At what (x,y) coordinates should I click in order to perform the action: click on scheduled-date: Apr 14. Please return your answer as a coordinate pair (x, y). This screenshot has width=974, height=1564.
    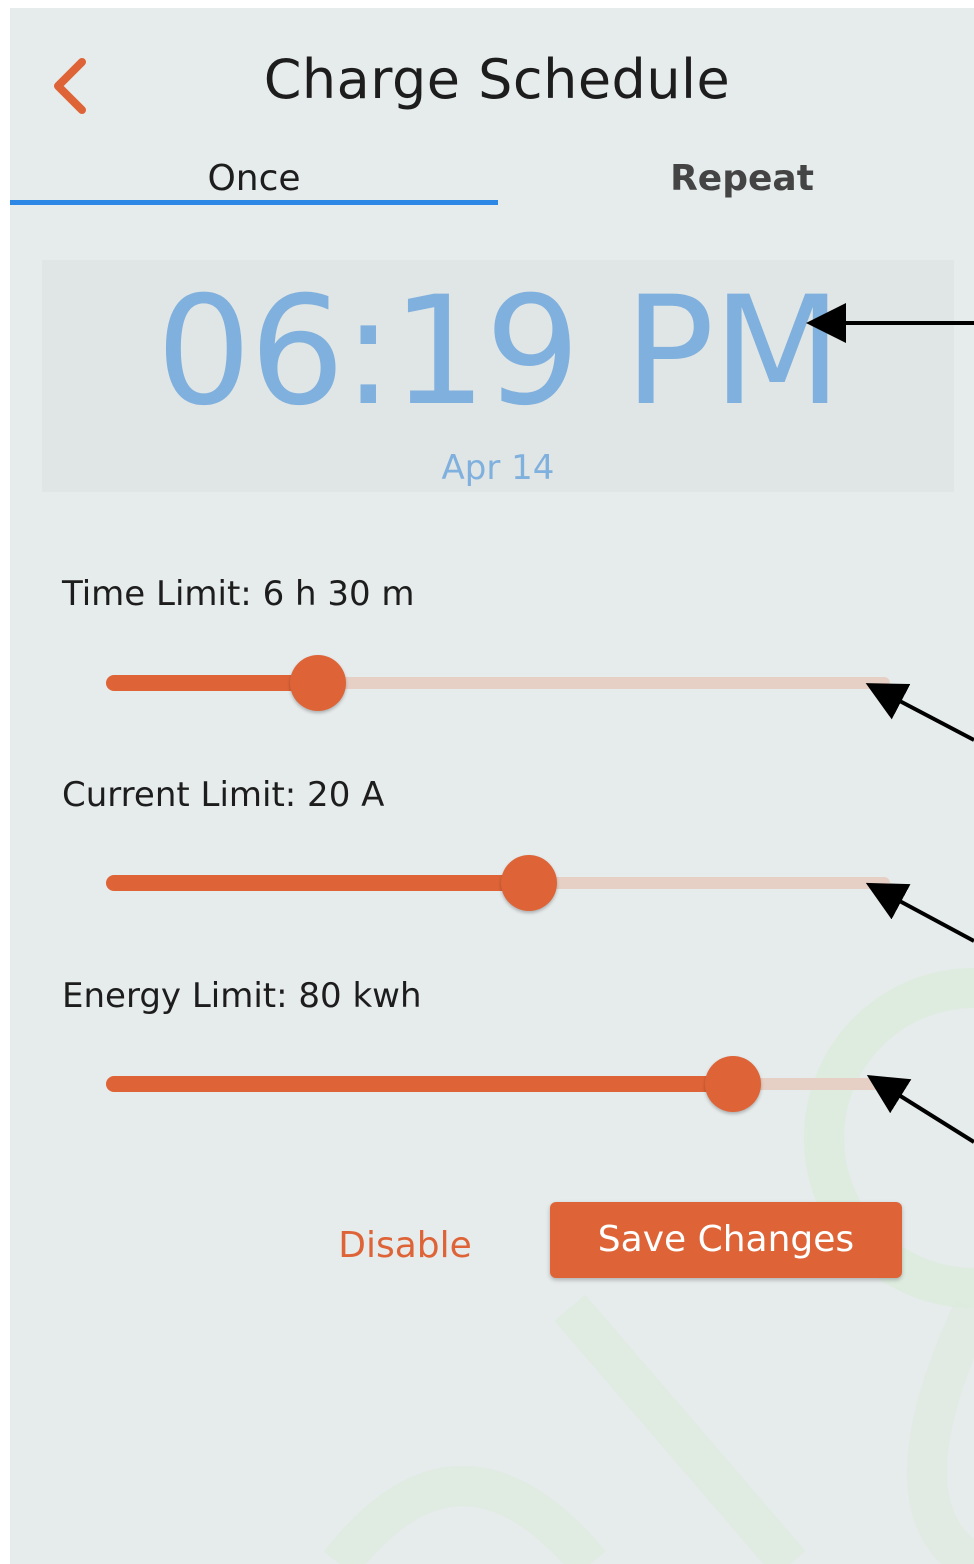
    Looking at the image, I should click on (498, 468).